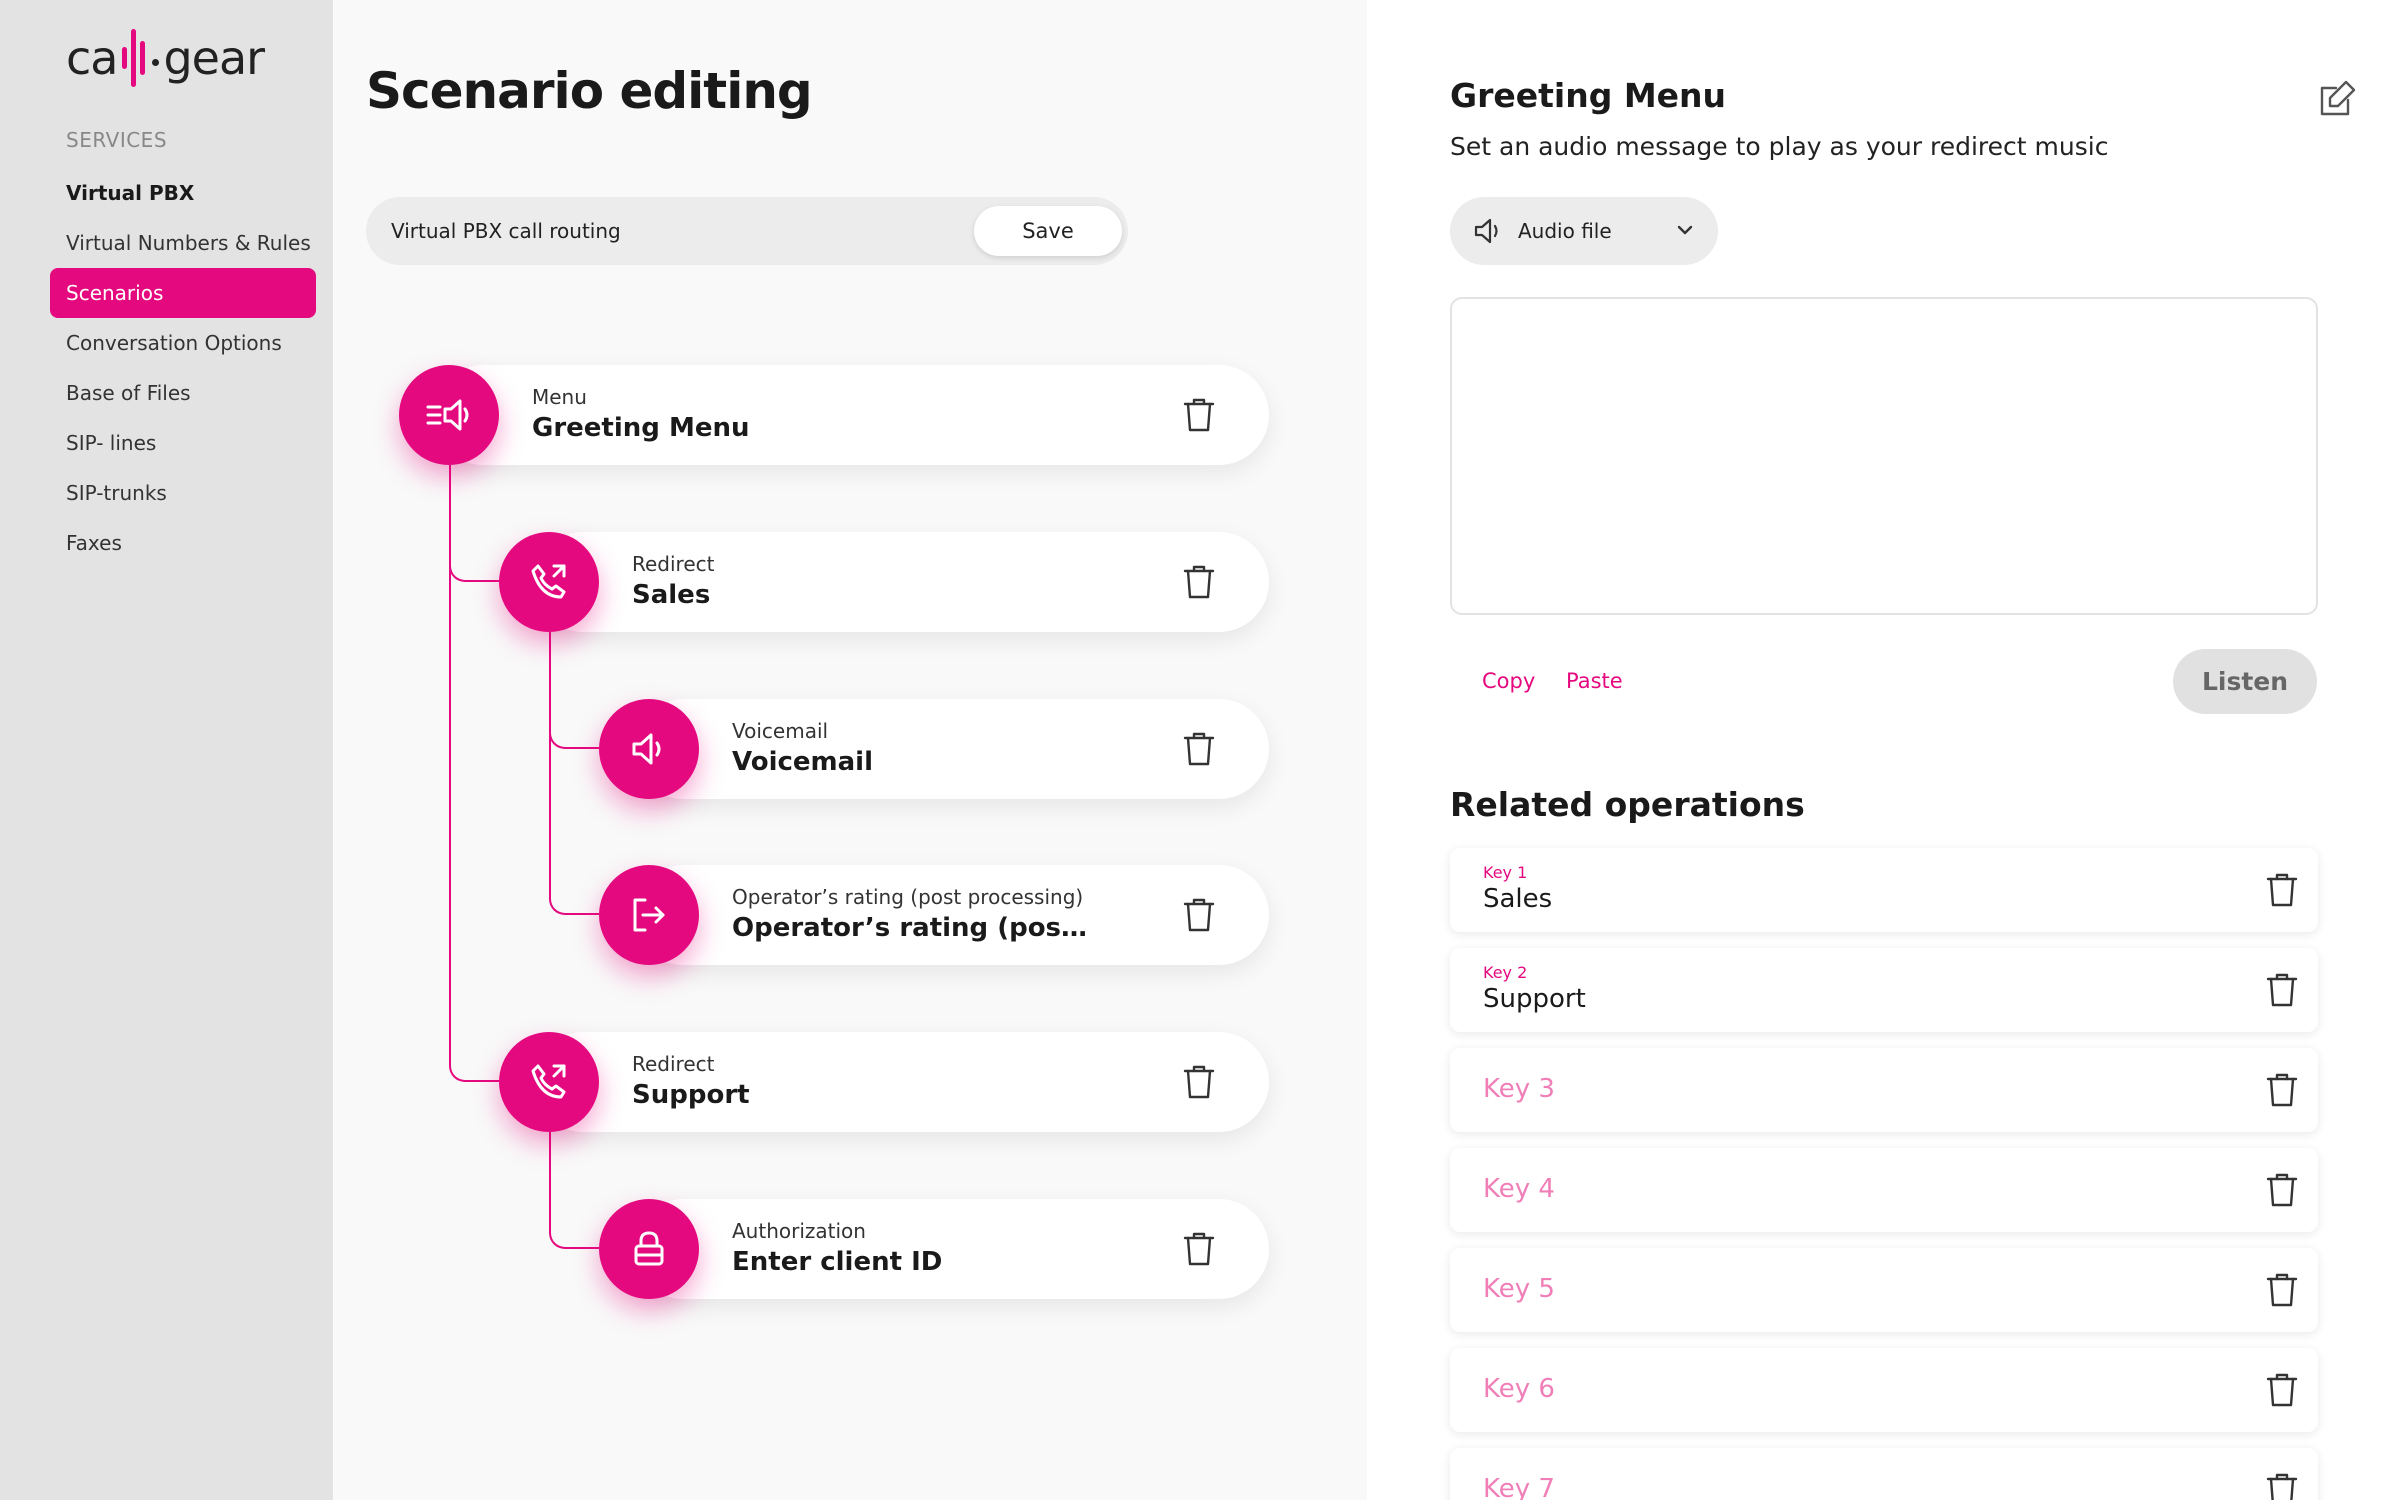 The image size is (2400, 1500). I want to click on scenario-node: Authorization Enter client ID, so click(934, 1249).